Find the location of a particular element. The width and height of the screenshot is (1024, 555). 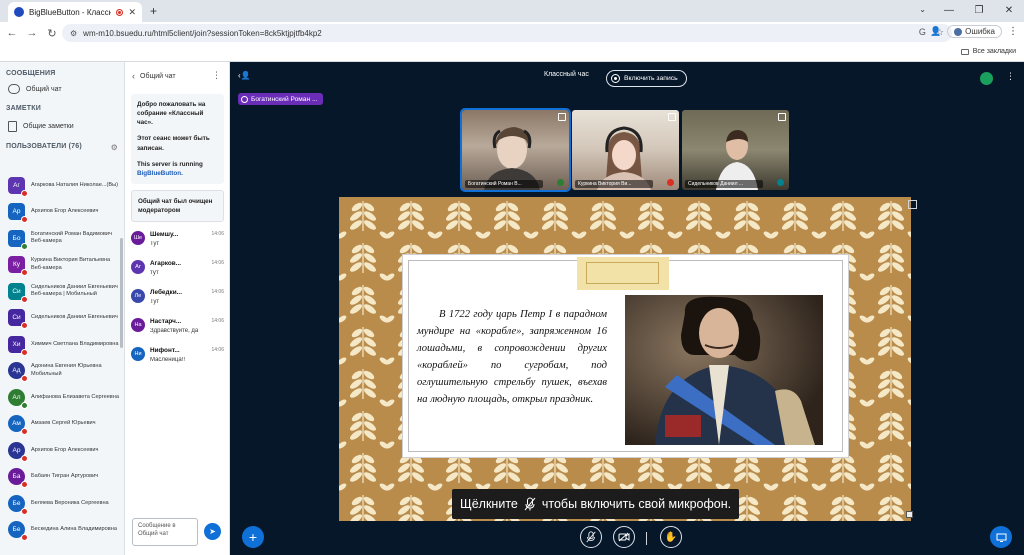

avatar-initials: Хи is located at coordinates (16, 344).